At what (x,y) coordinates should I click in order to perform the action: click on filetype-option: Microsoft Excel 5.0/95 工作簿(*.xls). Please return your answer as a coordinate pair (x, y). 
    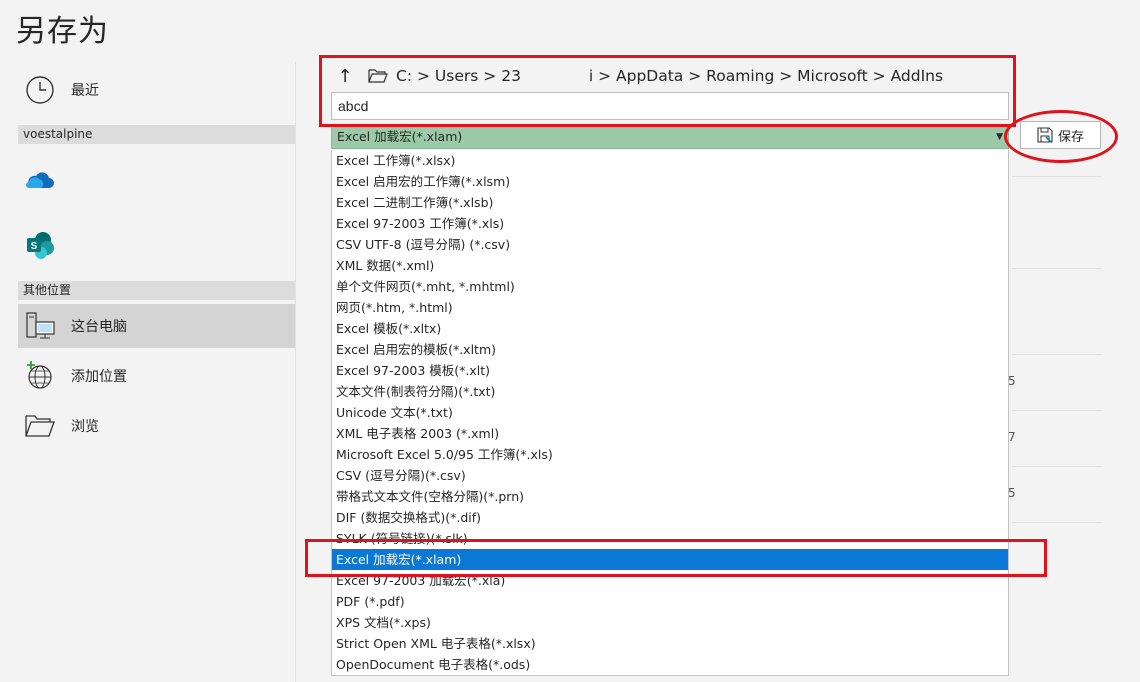
    Looking at the image, I should click on (670, 454).